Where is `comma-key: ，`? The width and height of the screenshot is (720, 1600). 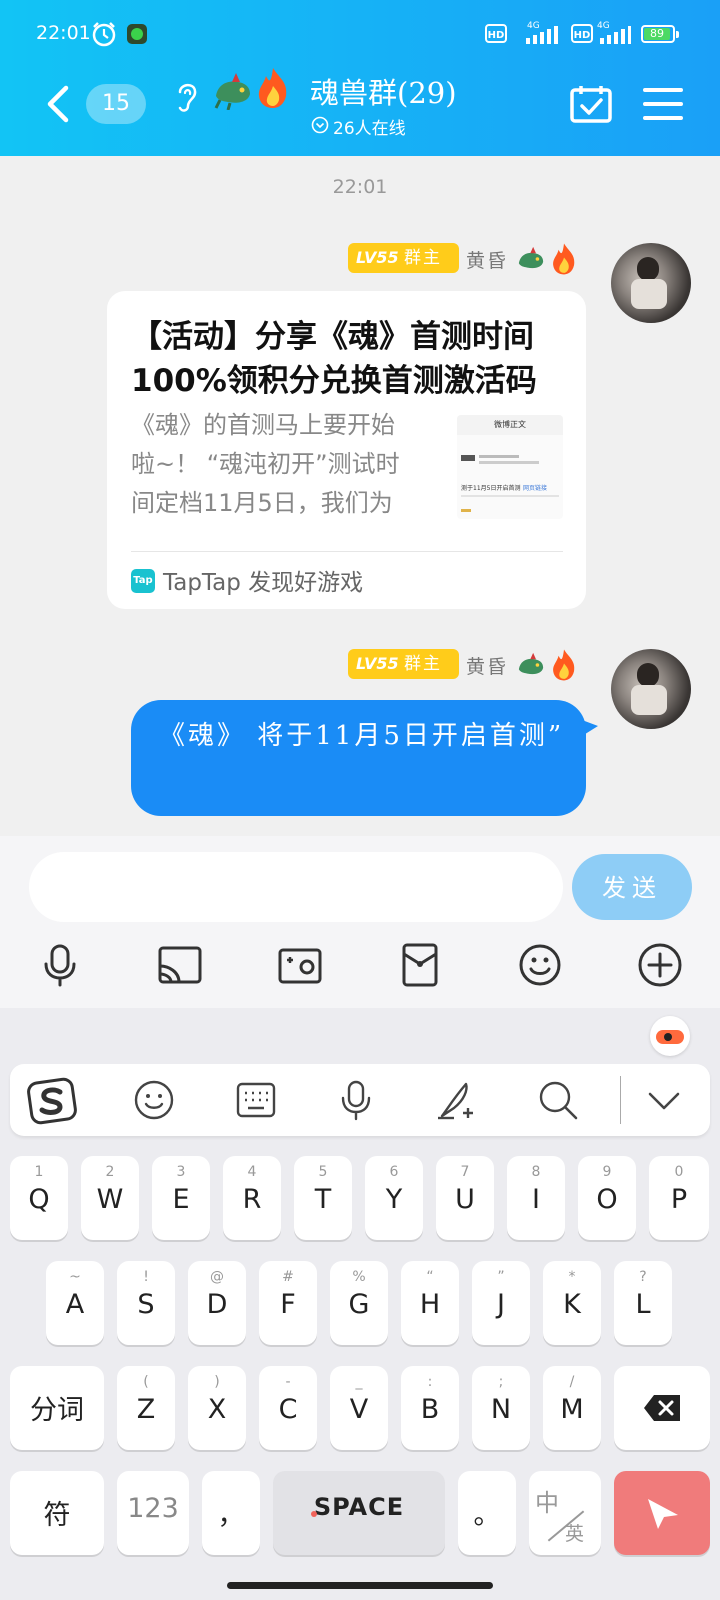
comma-key: ， is located at coordinates (231, 1513).